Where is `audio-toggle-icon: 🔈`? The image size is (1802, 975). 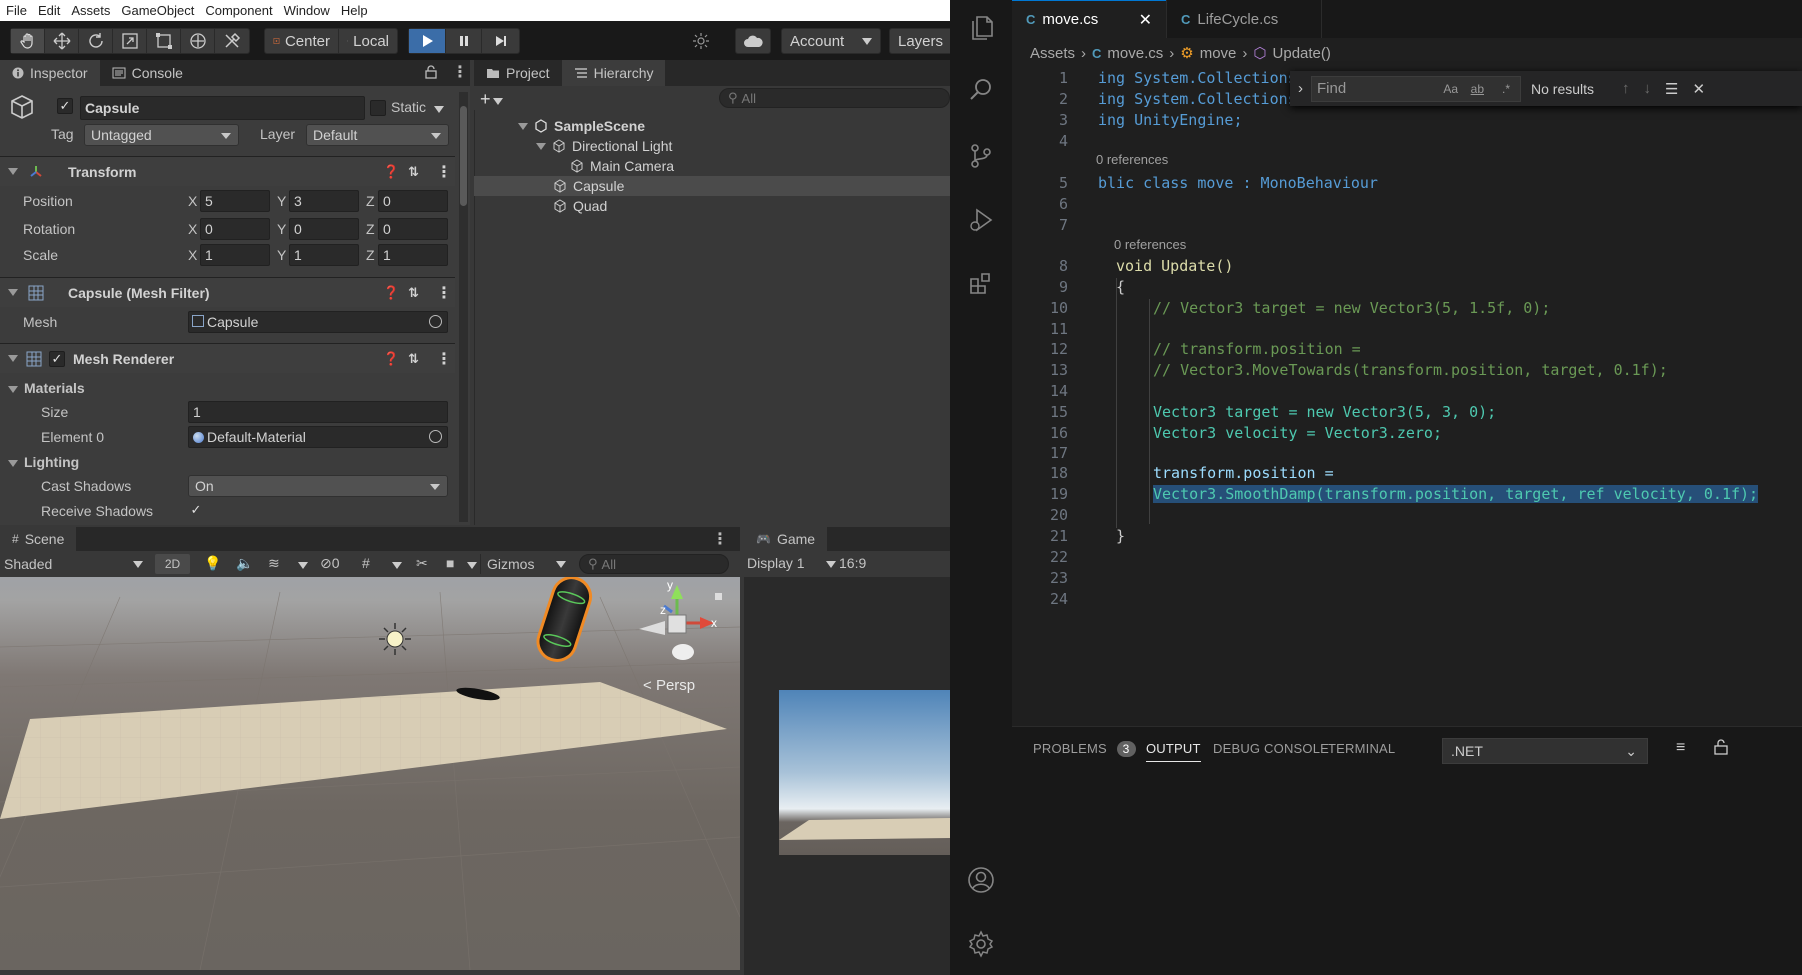
audio-toggle-icon: 🔈 is located at coordinates (244, 563).